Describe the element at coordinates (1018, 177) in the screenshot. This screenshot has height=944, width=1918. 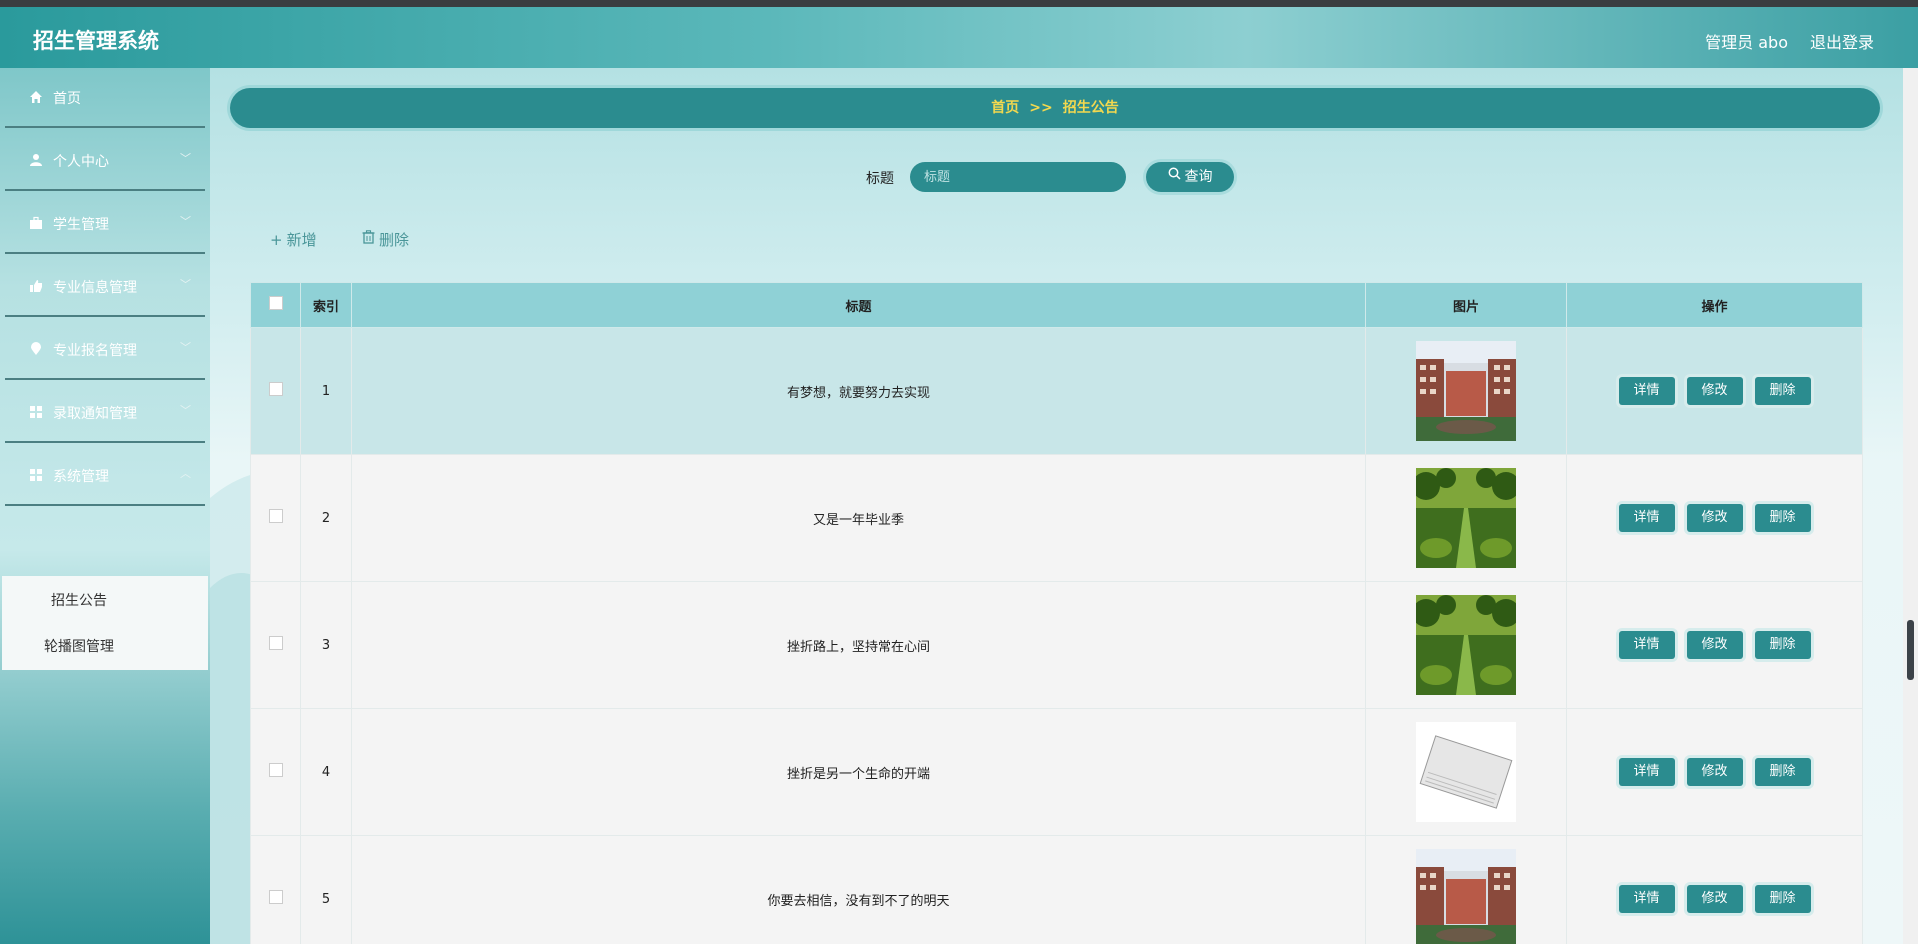
I see `title-search-input` at that location.